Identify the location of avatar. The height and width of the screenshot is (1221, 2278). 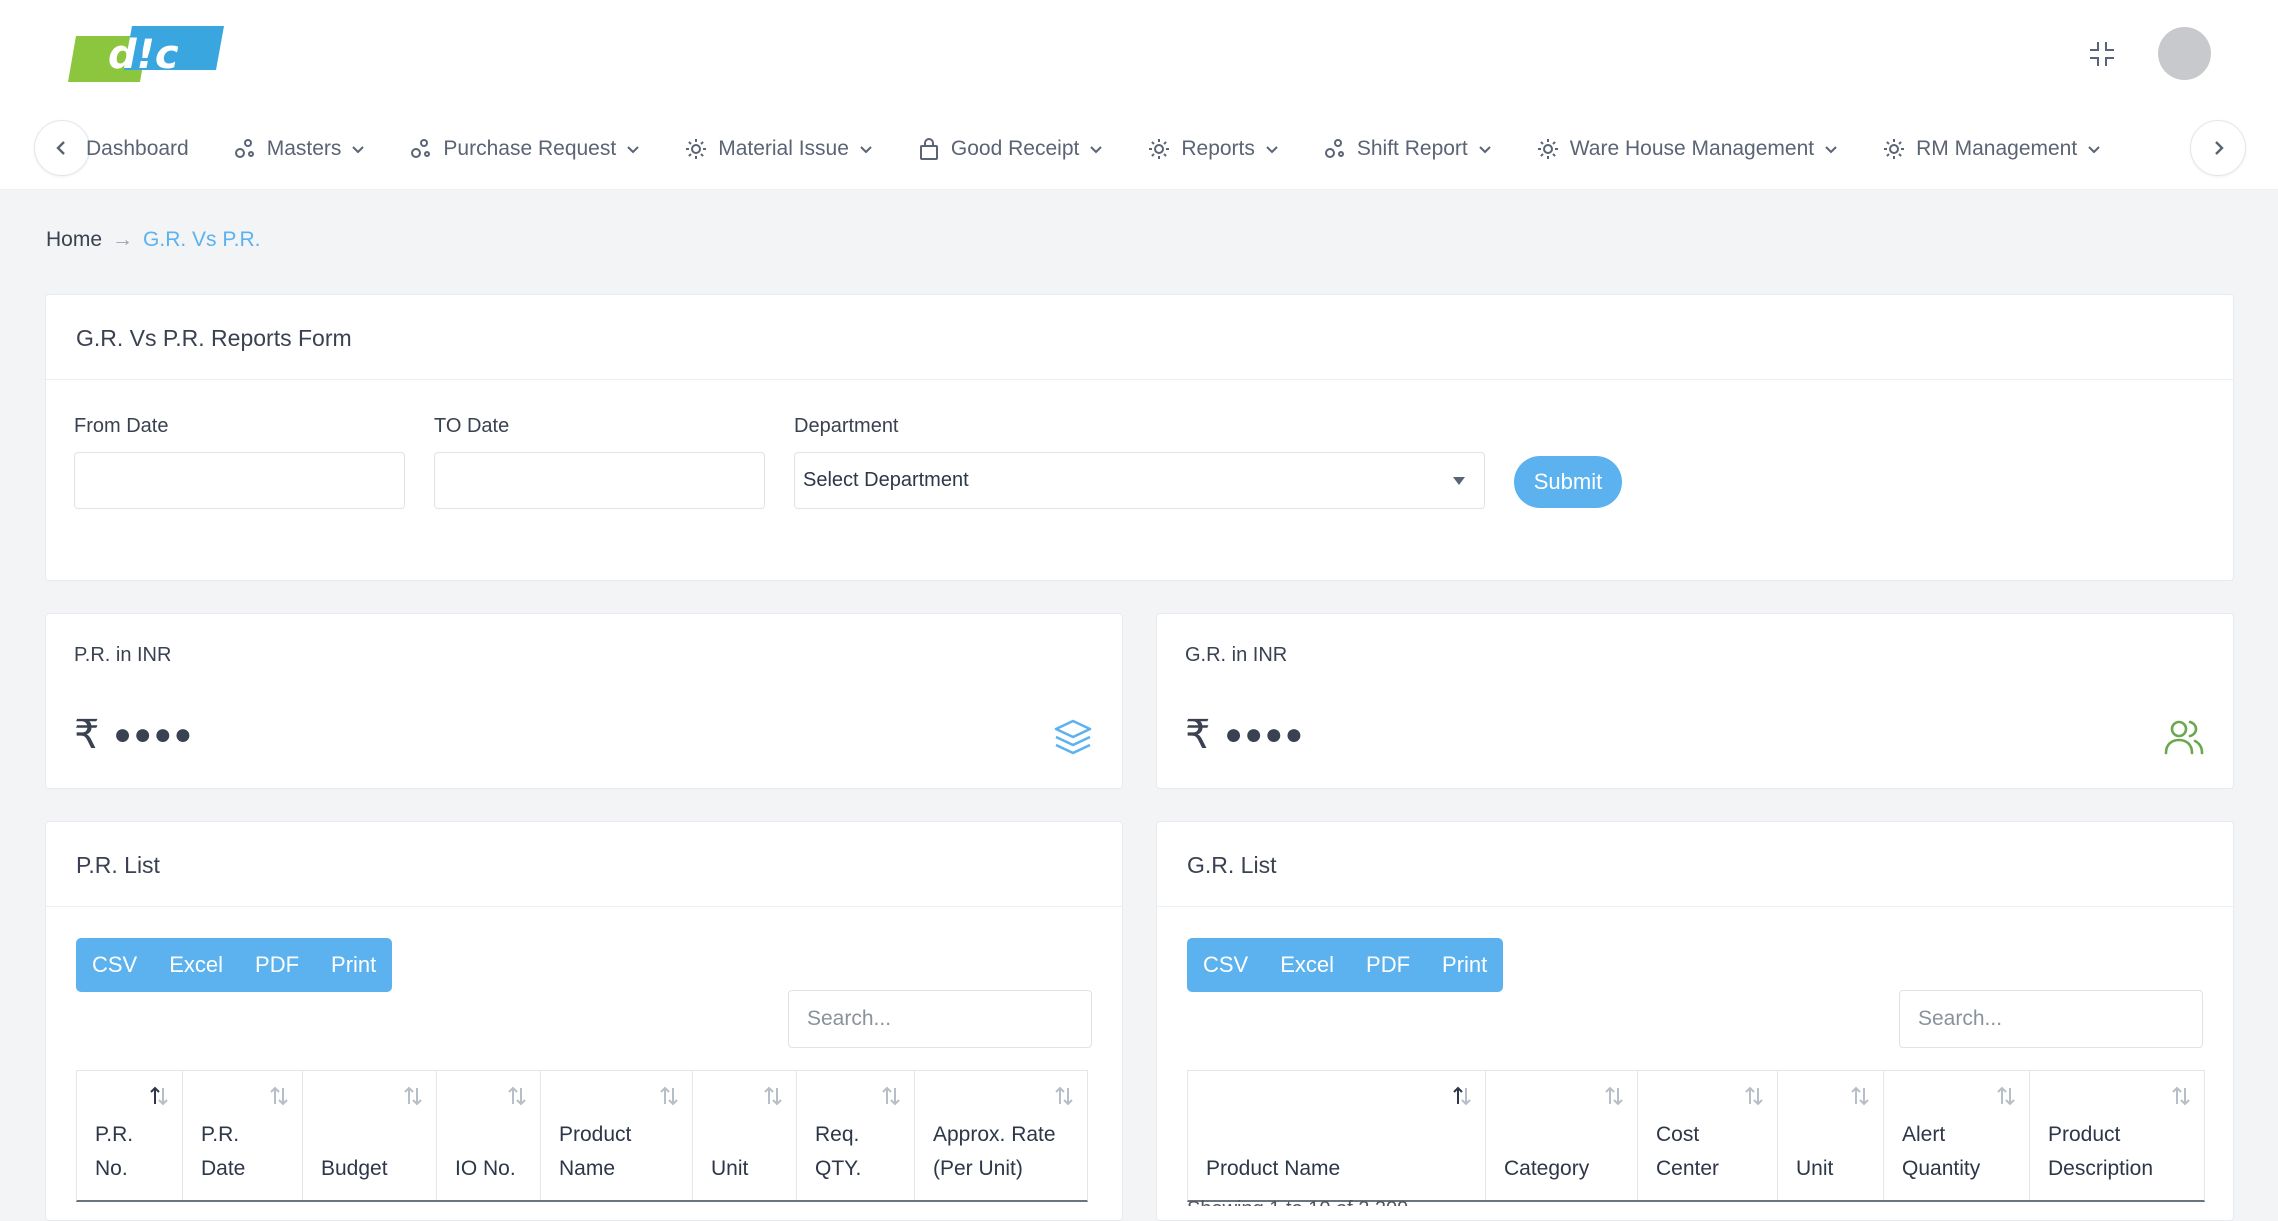
(2184, 53).